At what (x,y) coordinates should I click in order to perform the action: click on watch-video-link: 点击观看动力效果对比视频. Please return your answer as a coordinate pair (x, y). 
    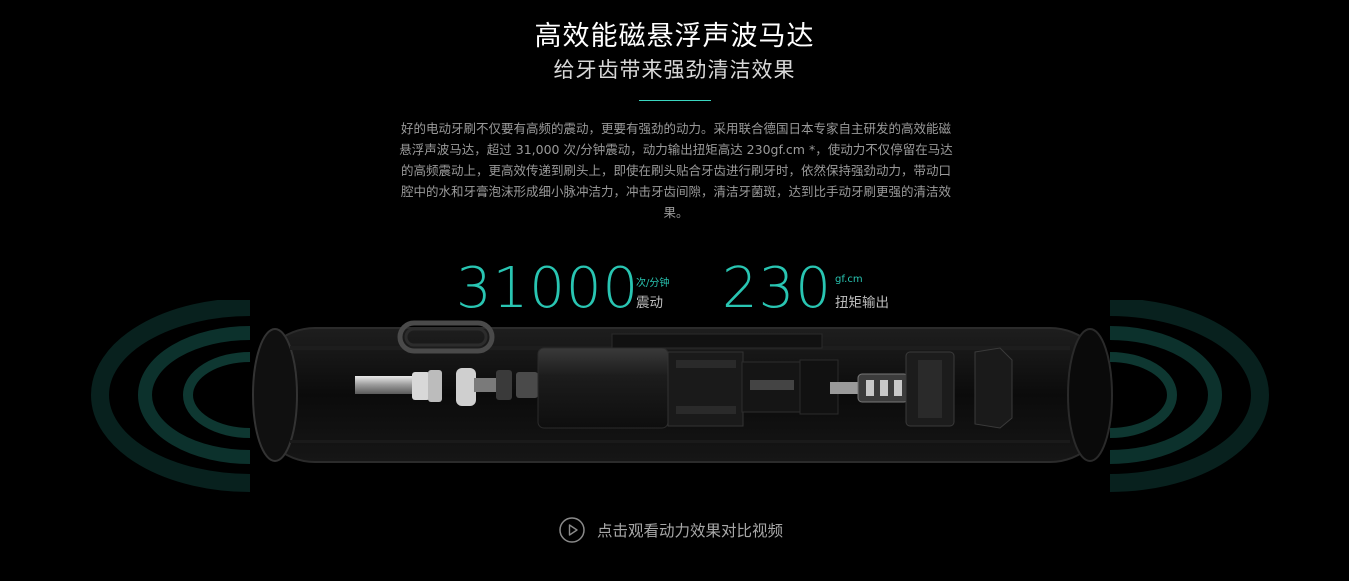
    Looking at the image, I should click on (671, 530).